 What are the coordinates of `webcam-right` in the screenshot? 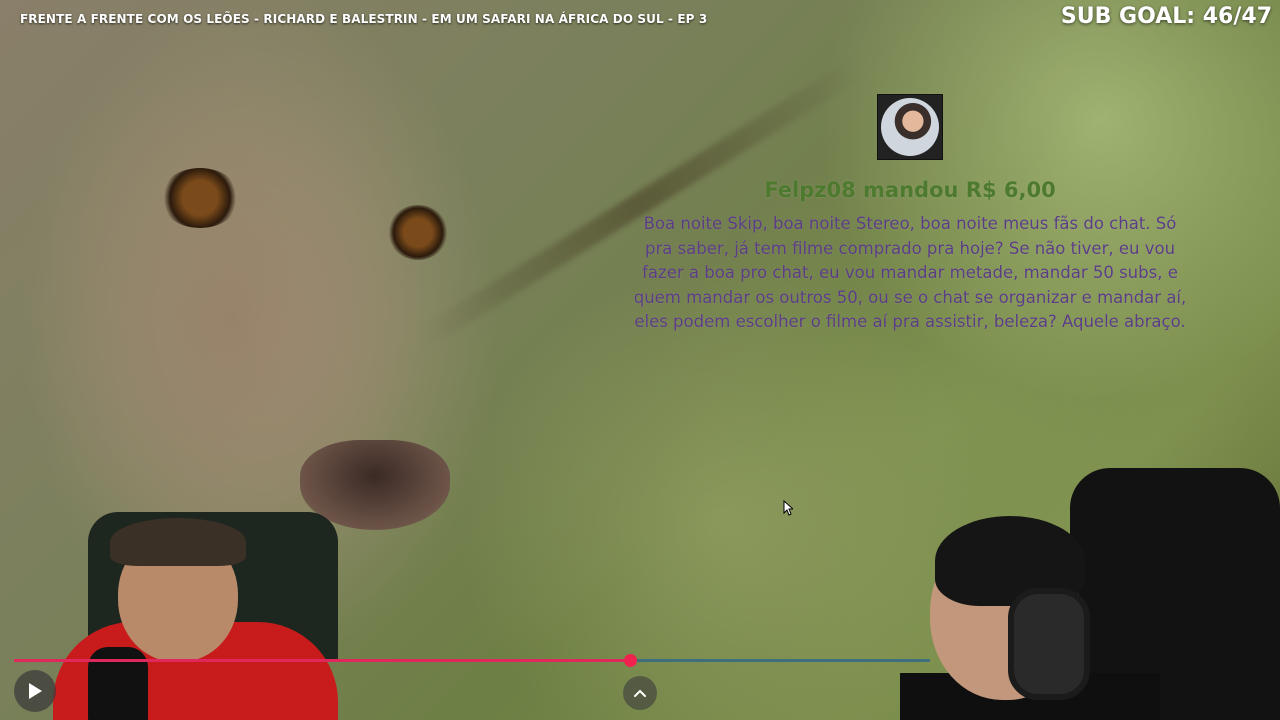 It's located at (1090, 594).